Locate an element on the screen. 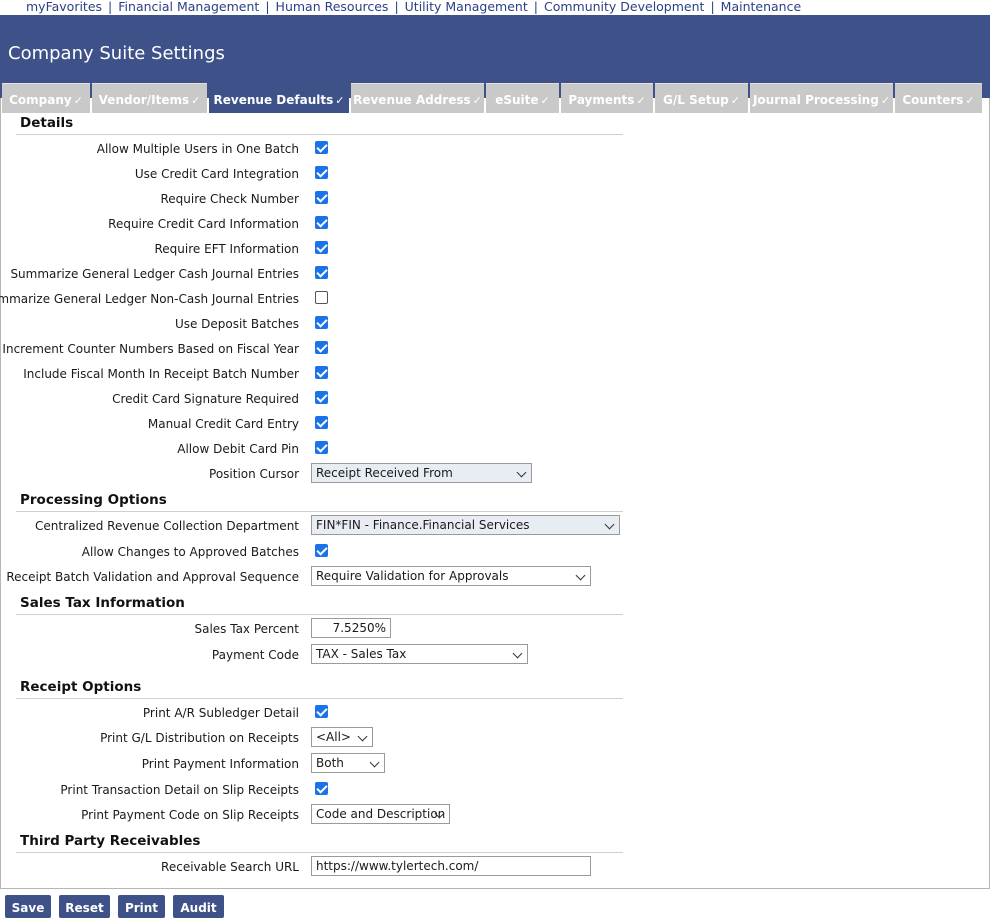  field-label: Print Payment Information is located at coordinates (220, 764).